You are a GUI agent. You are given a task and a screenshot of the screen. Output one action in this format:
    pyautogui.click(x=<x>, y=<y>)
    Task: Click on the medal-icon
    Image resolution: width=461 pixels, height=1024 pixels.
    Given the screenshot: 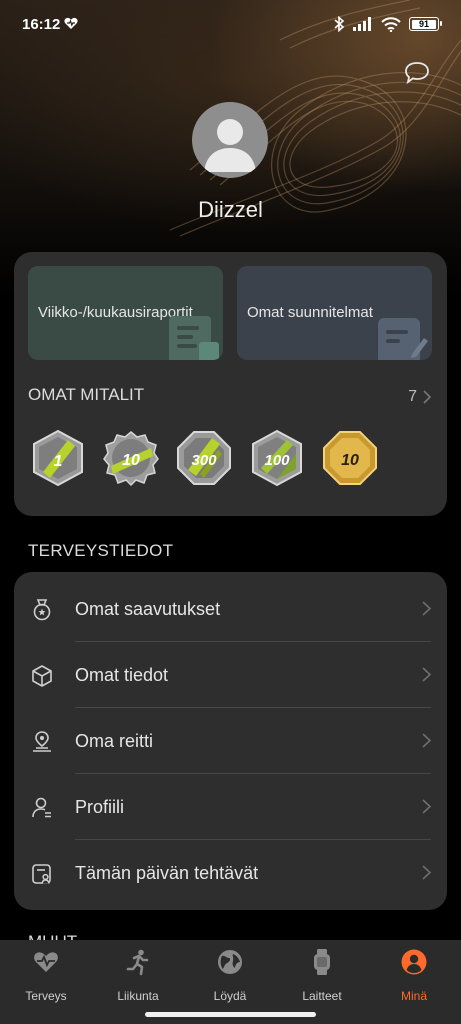 What is the action you would take?
    pyautogui.click(x=42, y=610)
    